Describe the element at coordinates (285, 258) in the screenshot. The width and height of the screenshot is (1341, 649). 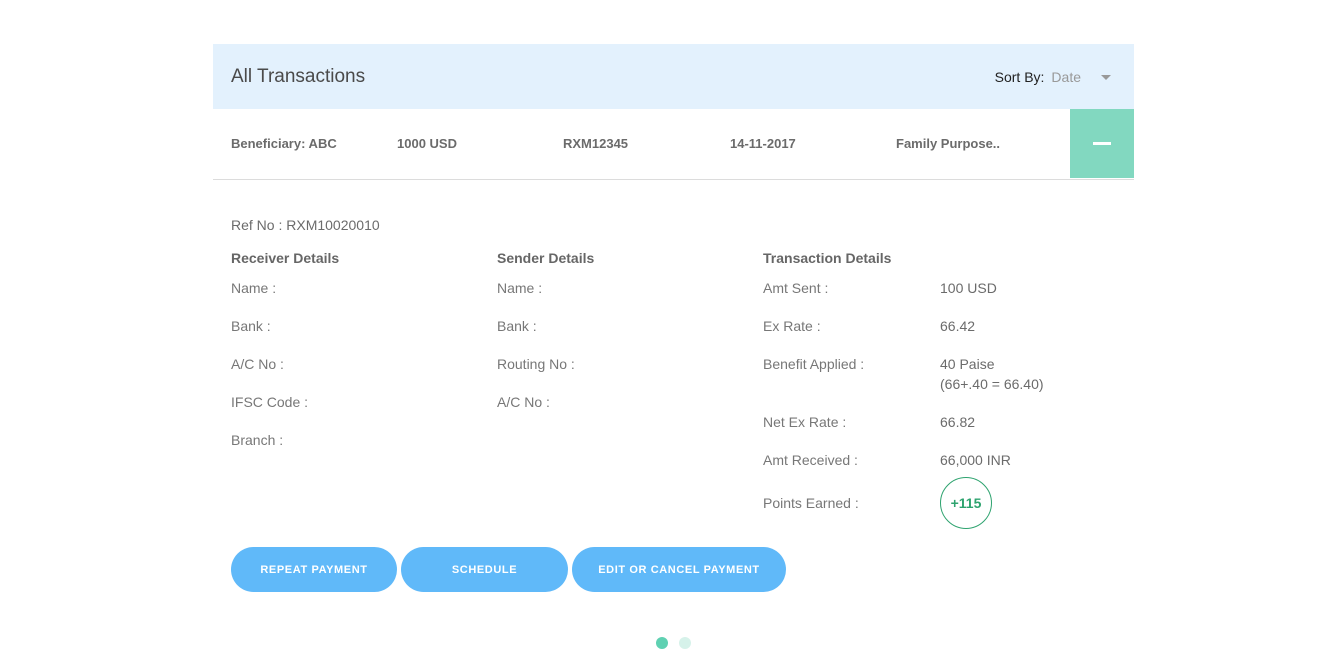
I see `receiver-details-heading: Receiver Details` at that location.